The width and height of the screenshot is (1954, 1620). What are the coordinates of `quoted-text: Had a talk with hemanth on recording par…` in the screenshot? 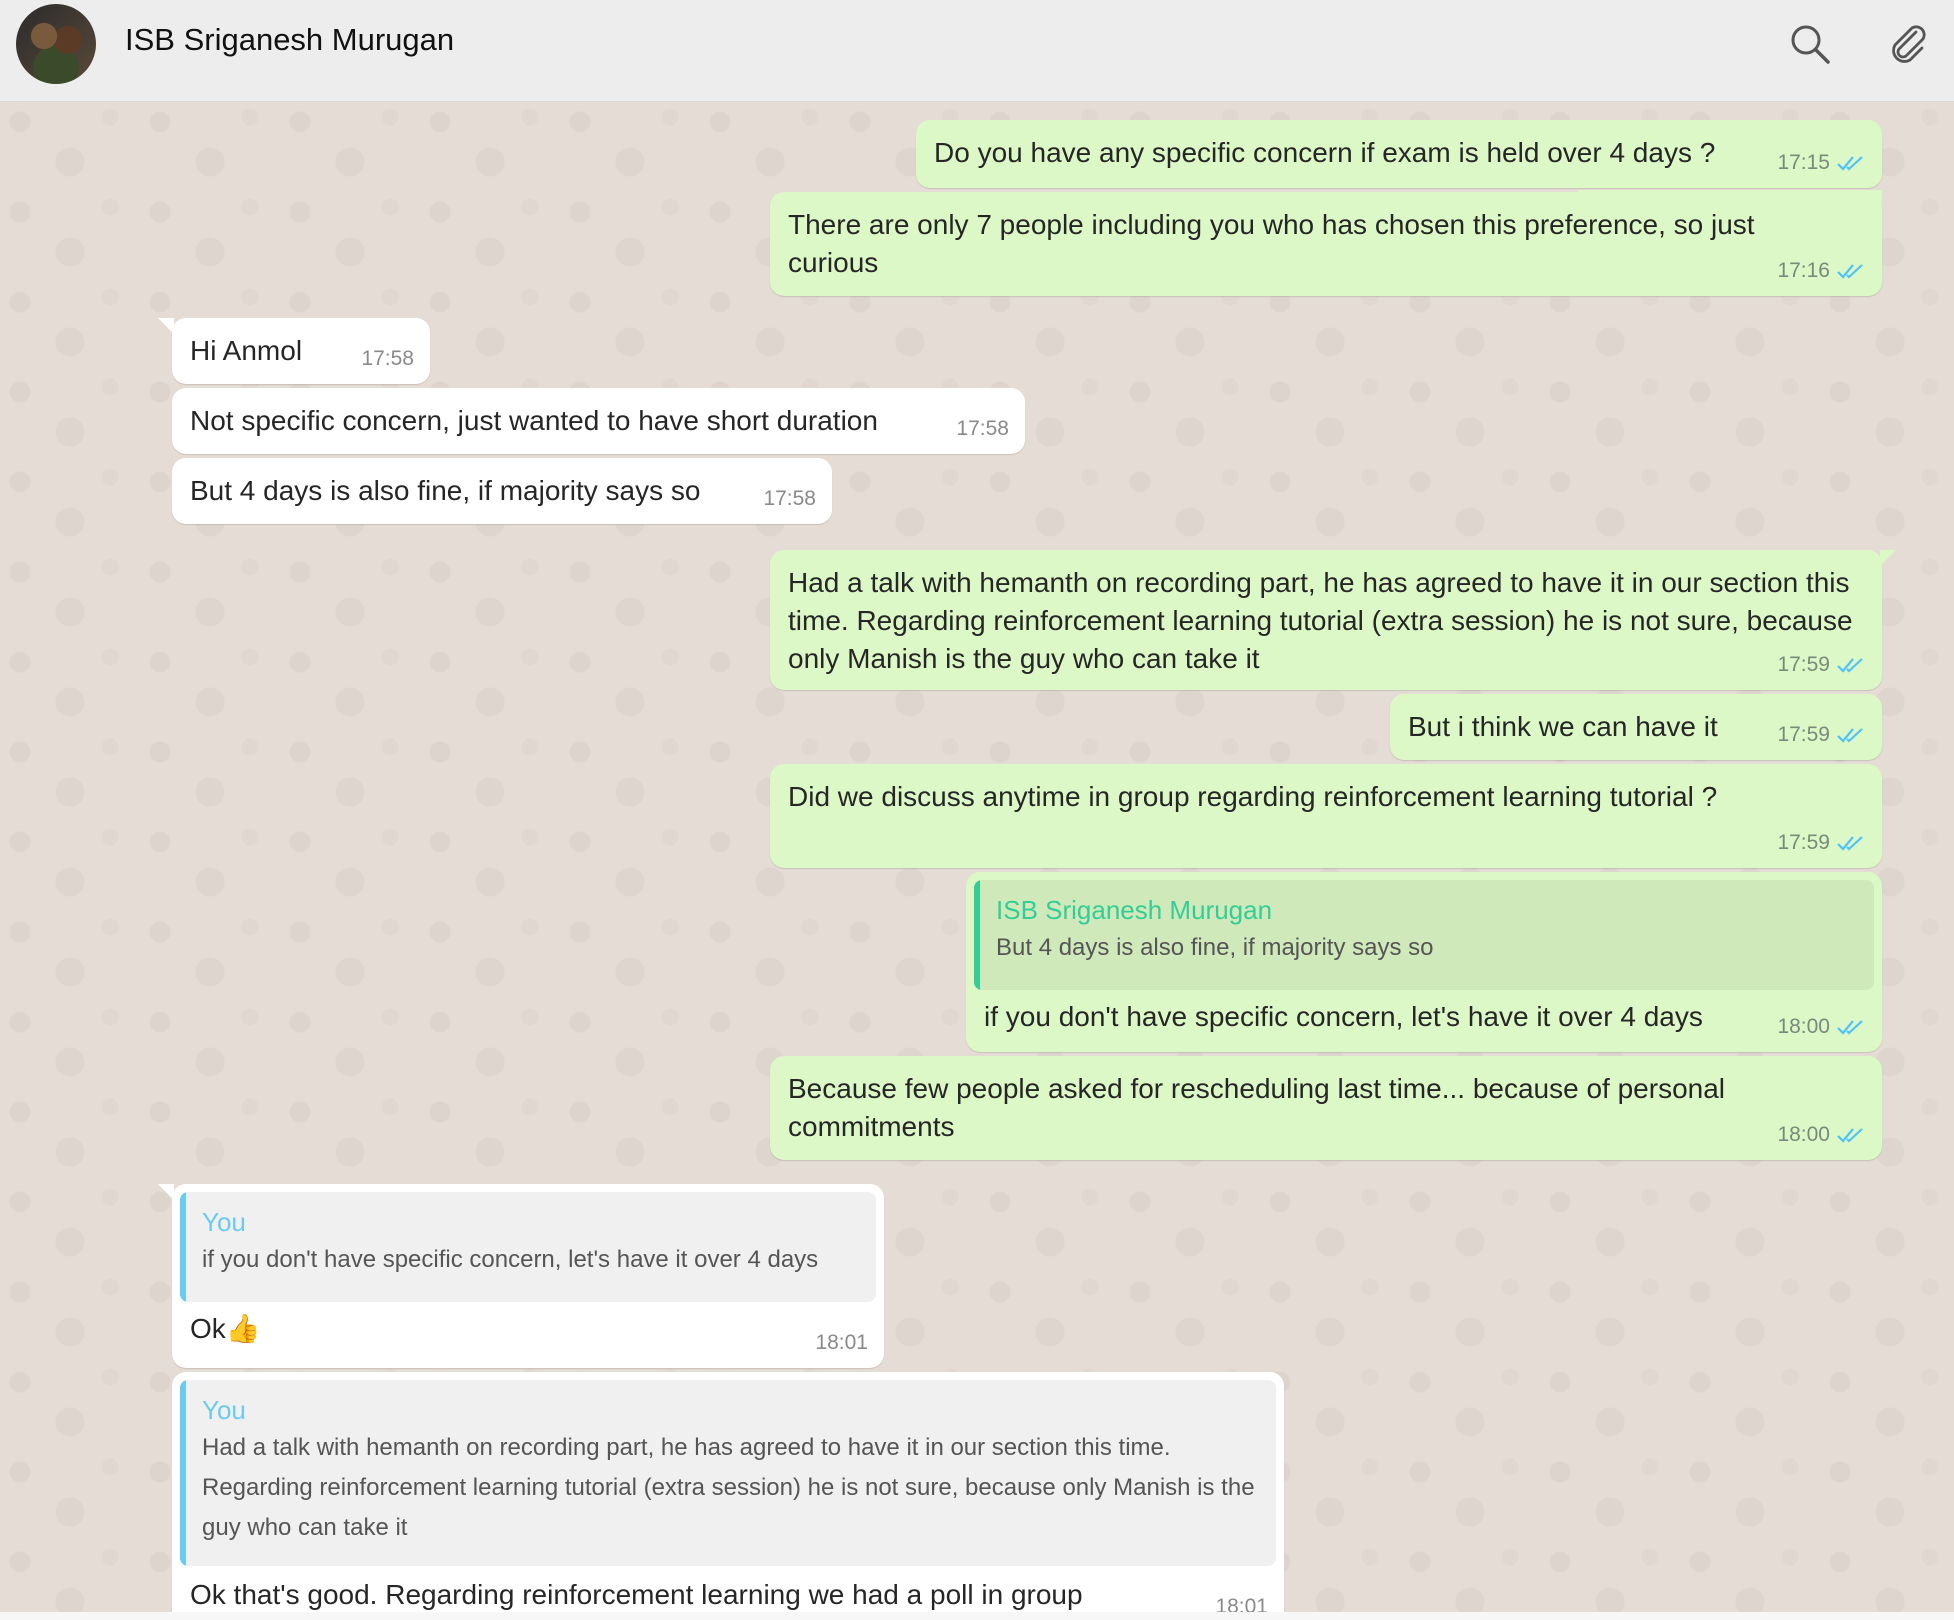 It's located at (728, 1487).